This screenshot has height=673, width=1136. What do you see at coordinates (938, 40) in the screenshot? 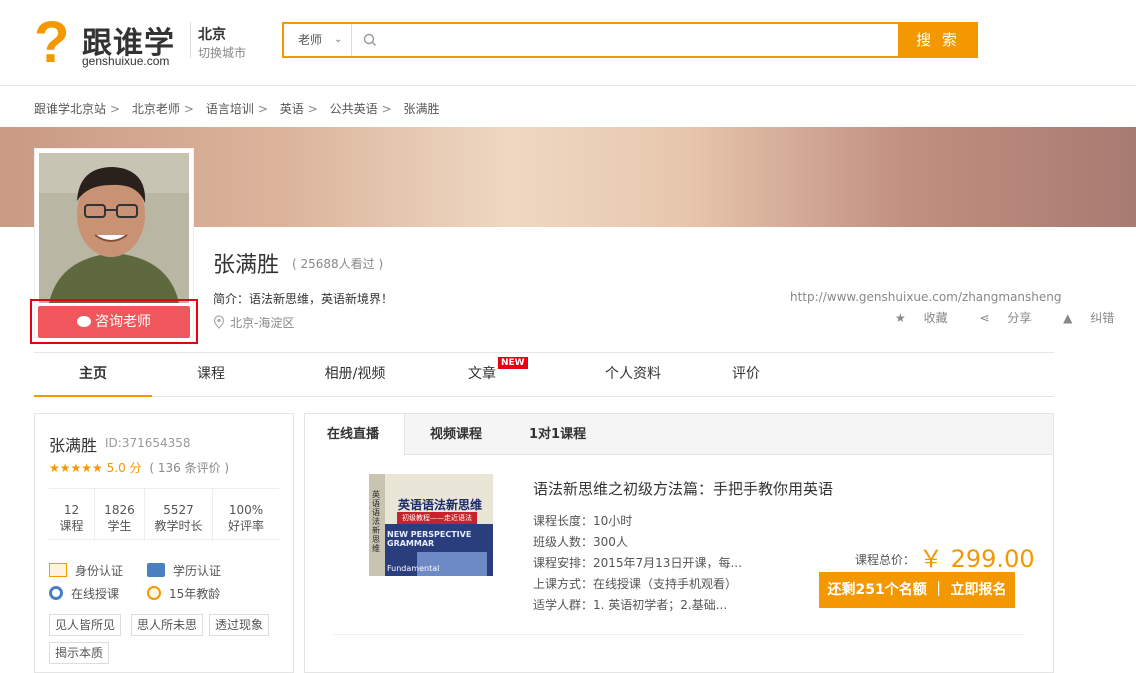
I see `search-button: 搜 索` at bounding box center [938, 40].